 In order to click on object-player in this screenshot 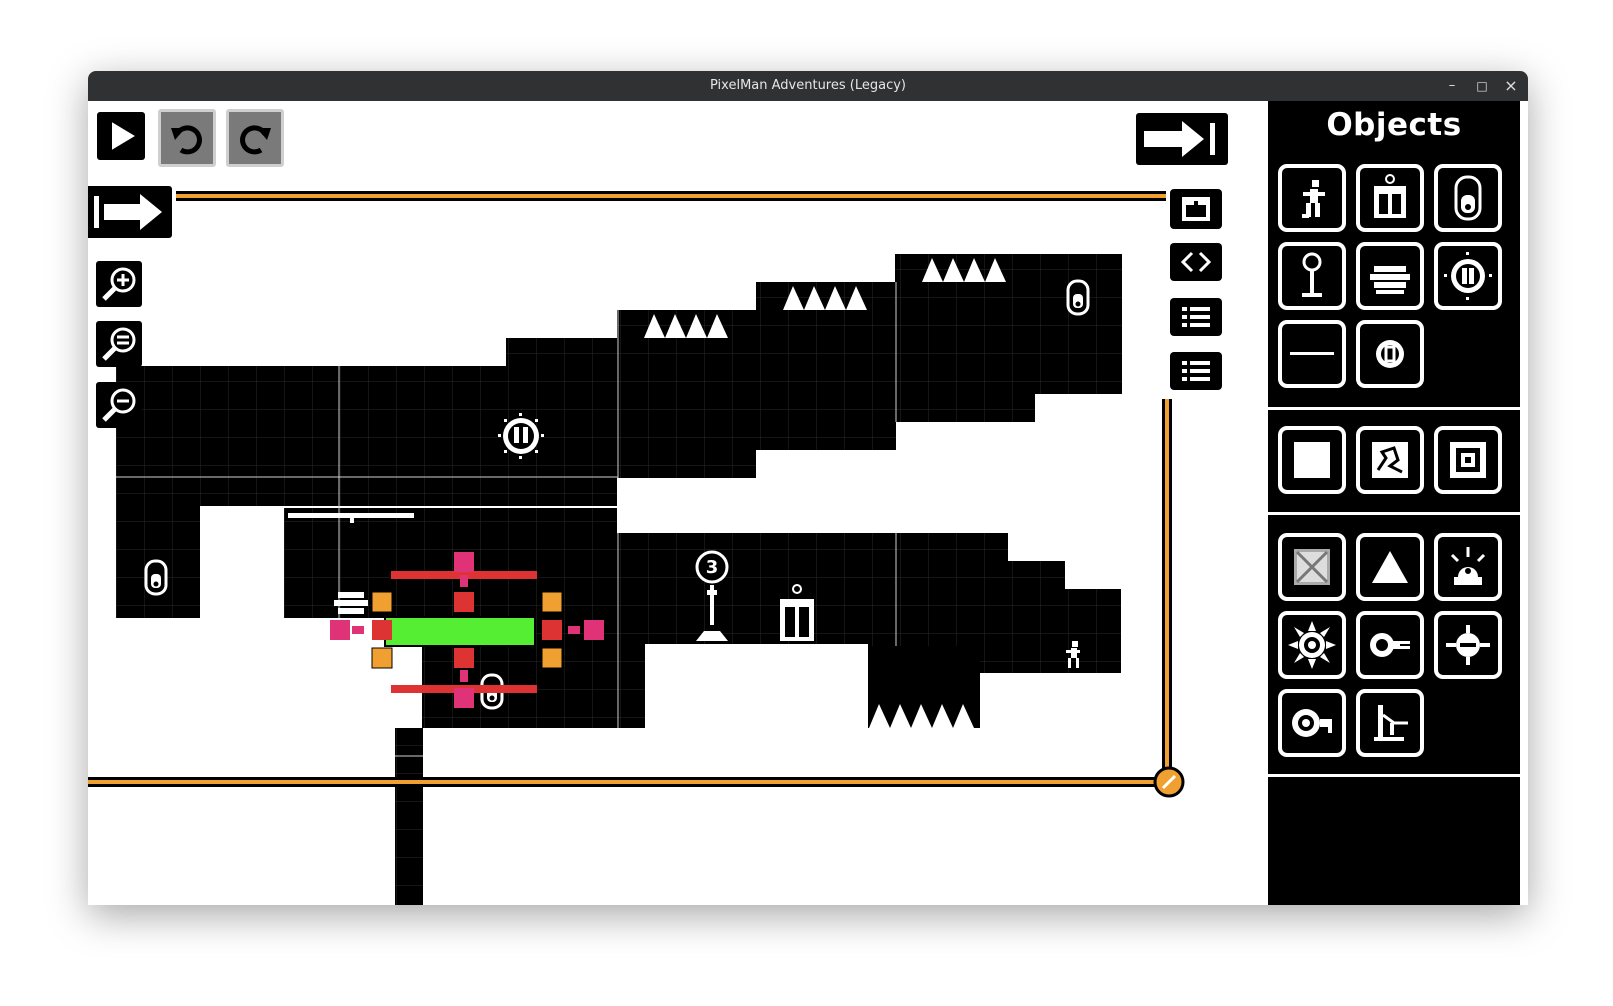, I will do `click(1312, 198)`.